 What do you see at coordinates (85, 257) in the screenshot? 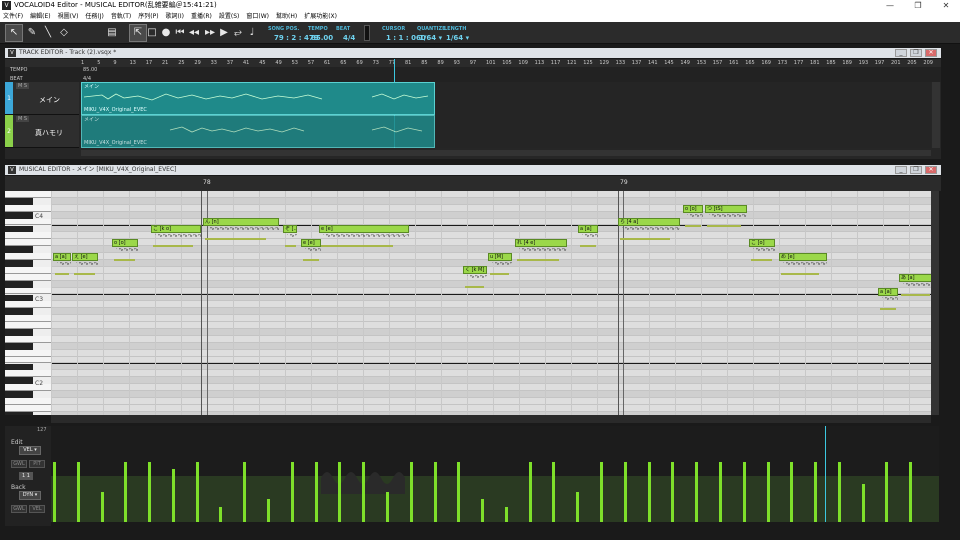
I see `note-2: え [e]` at bounding box center [85, 257].